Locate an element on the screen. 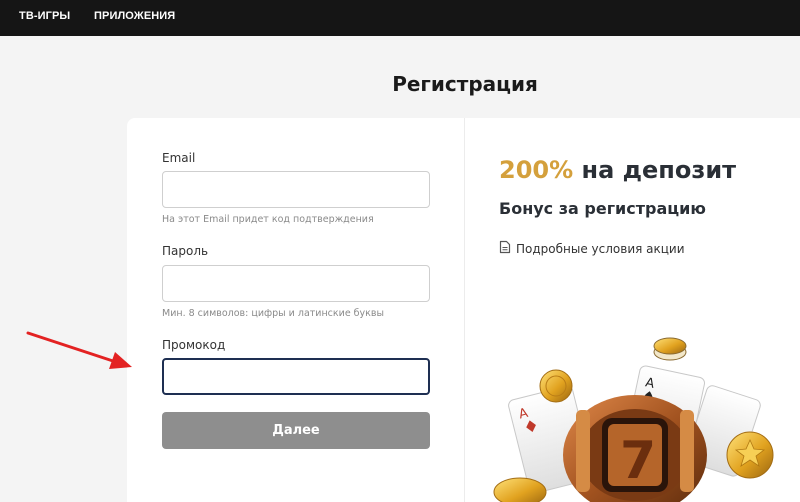 The width and height of the screenshot is (800, 502). svg-text: 7 is located at coordinates (638, 461).